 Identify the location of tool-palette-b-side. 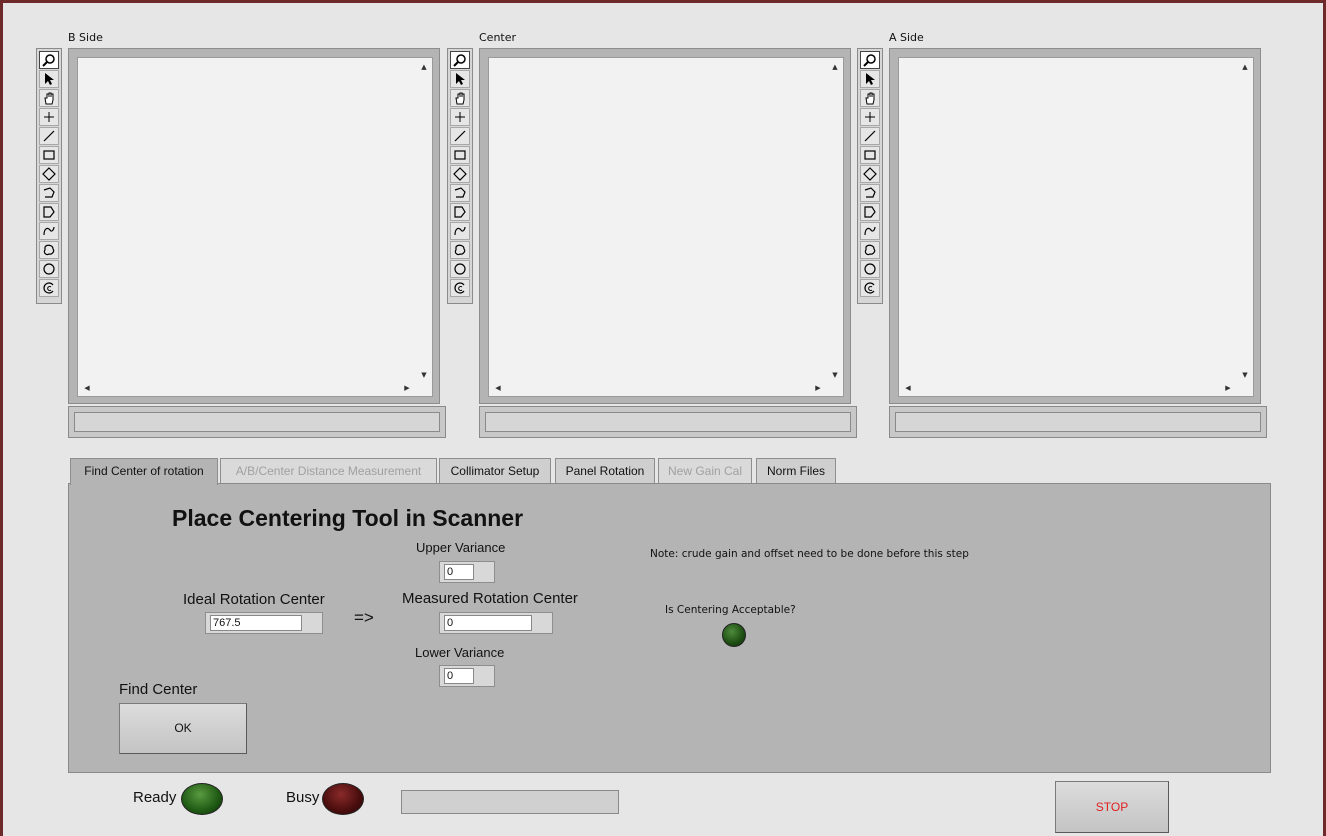
(49, 176).